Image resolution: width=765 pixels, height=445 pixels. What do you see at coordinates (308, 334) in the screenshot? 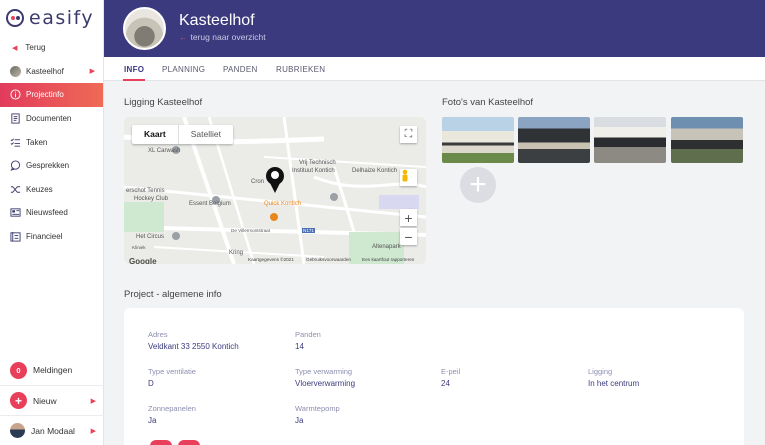
I see `field-label: Panden` at bounding box center [308, 334].